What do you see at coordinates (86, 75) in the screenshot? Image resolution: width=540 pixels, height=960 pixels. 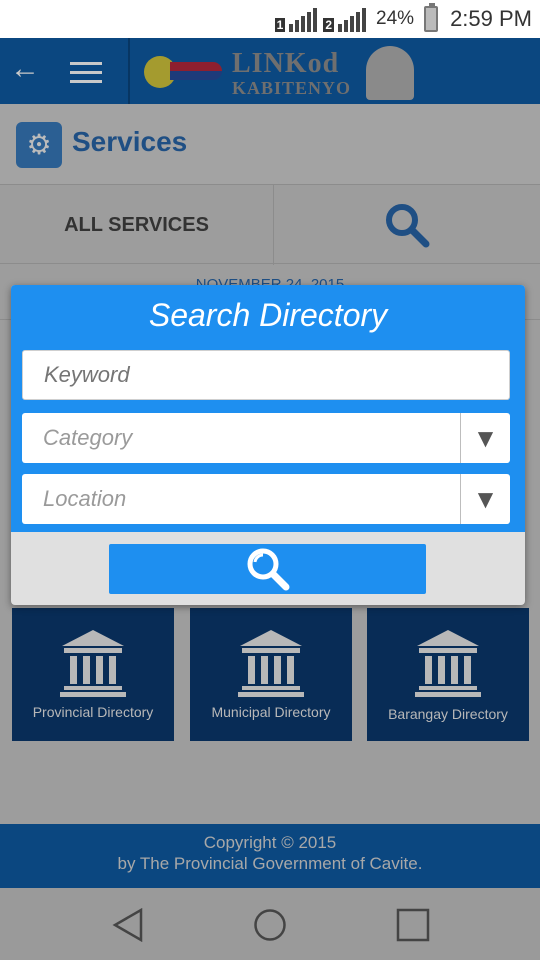 I see `hamburger-menu-icon` at bounding box center [86, 75].